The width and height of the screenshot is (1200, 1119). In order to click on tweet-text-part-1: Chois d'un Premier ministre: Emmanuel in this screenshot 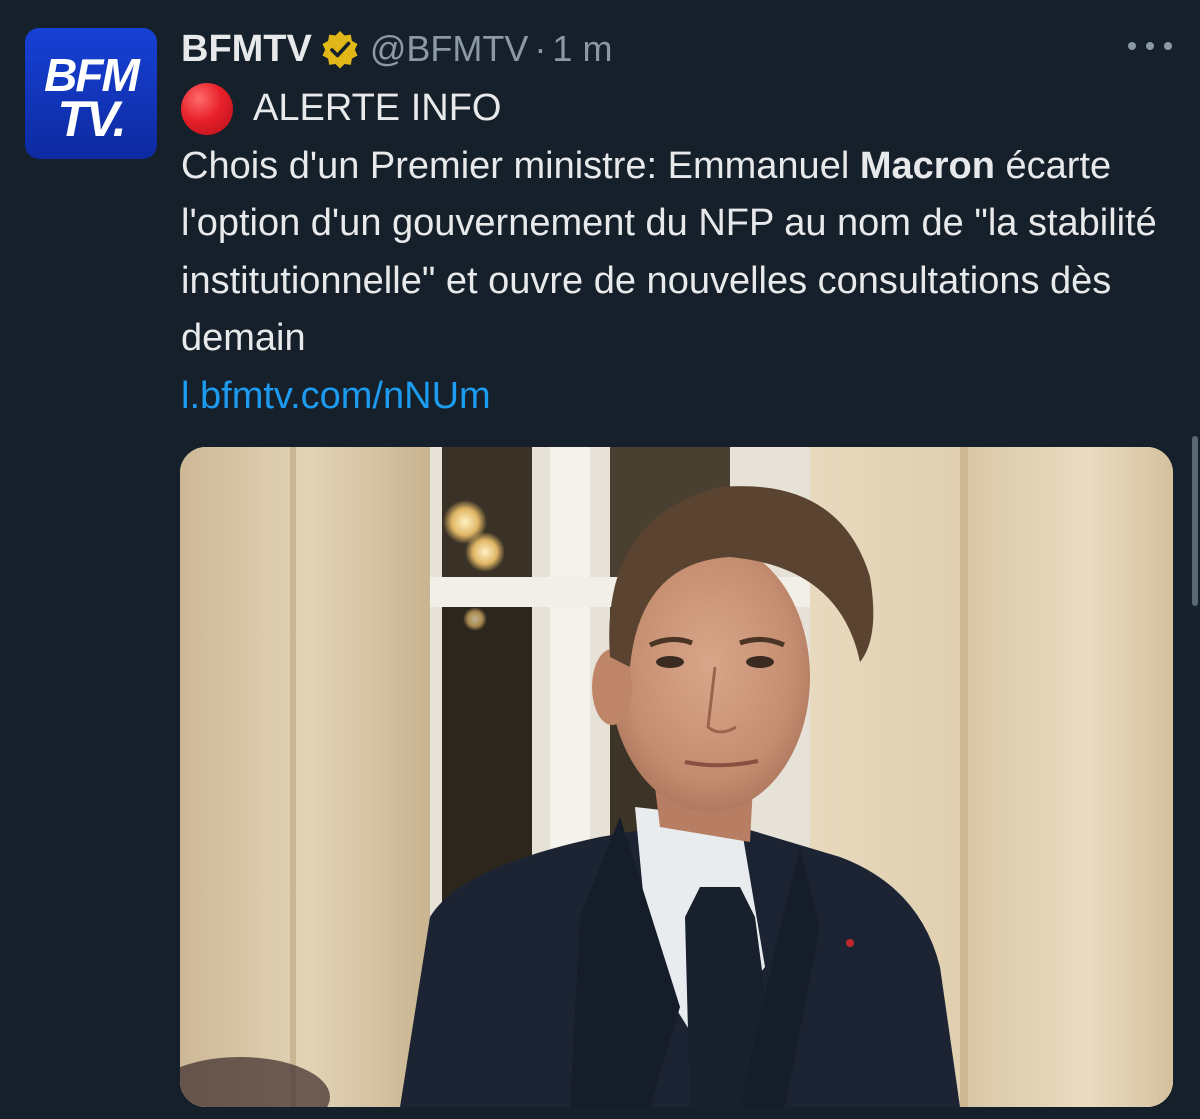, I will do `click(520, 165)`.